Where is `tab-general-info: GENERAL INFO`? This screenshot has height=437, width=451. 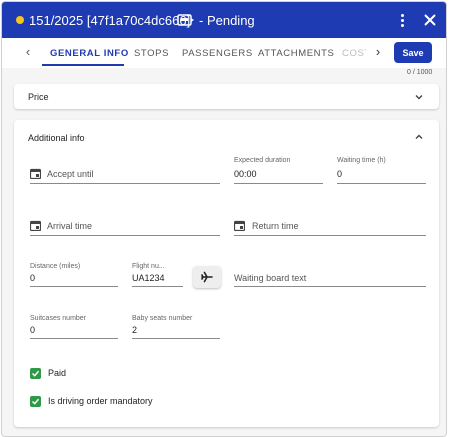 tab-general-info: GENERAL INFO is located at coordinates (89, 53).